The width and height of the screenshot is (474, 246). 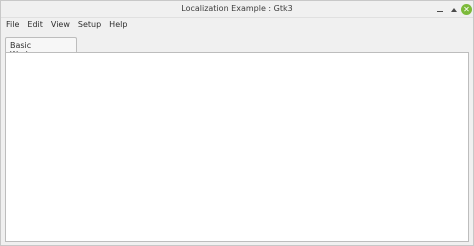 I want to click on window-title: Localization Example : Gtk3, so click(x=237, y=8).